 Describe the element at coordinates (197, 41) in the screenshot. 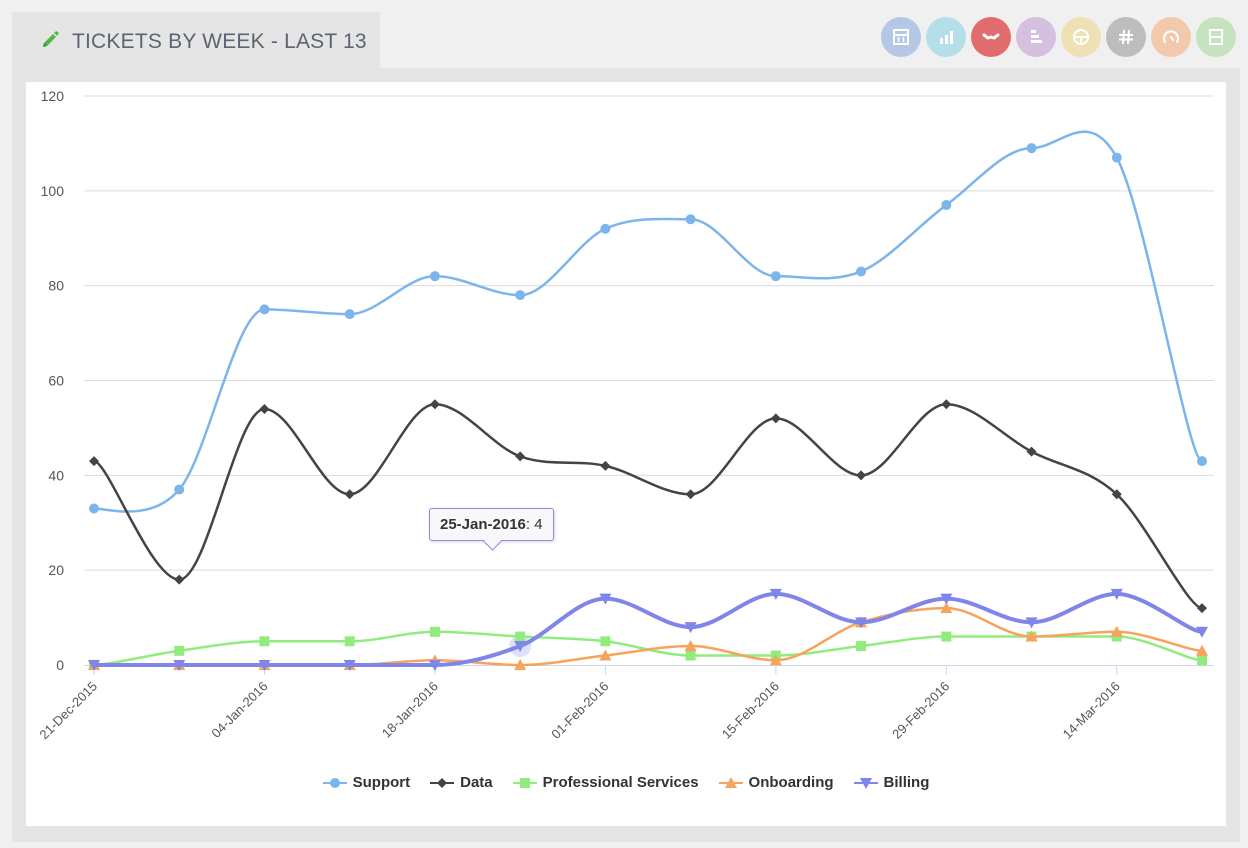

I see `widget-title-tab: TICKETS BY WEEK - LAST 13` at that location.